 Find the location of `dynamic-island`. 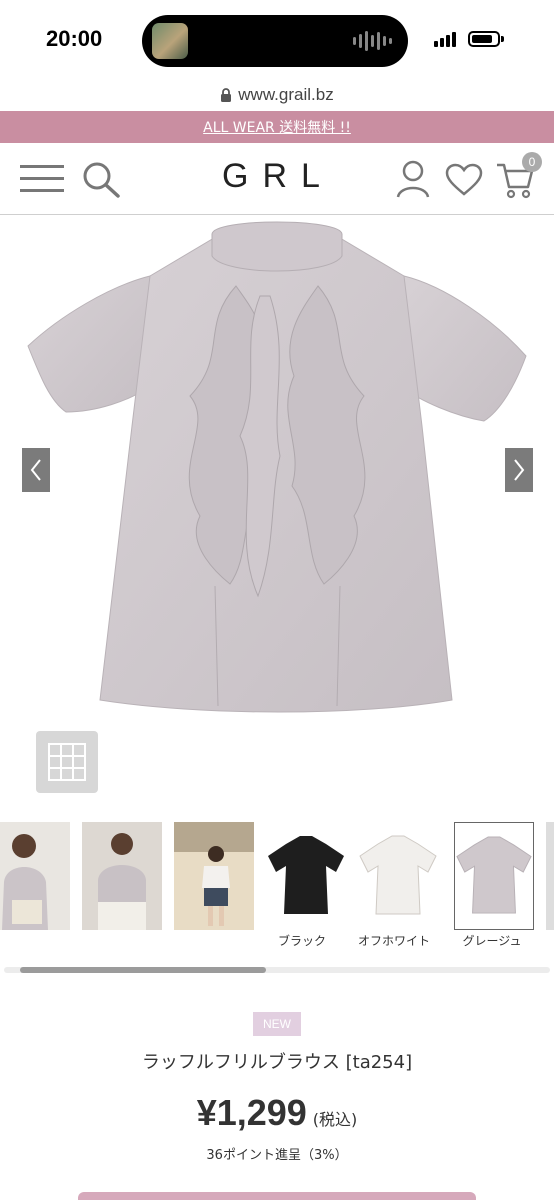

dynamic-island is located at coordinates (275, 41).